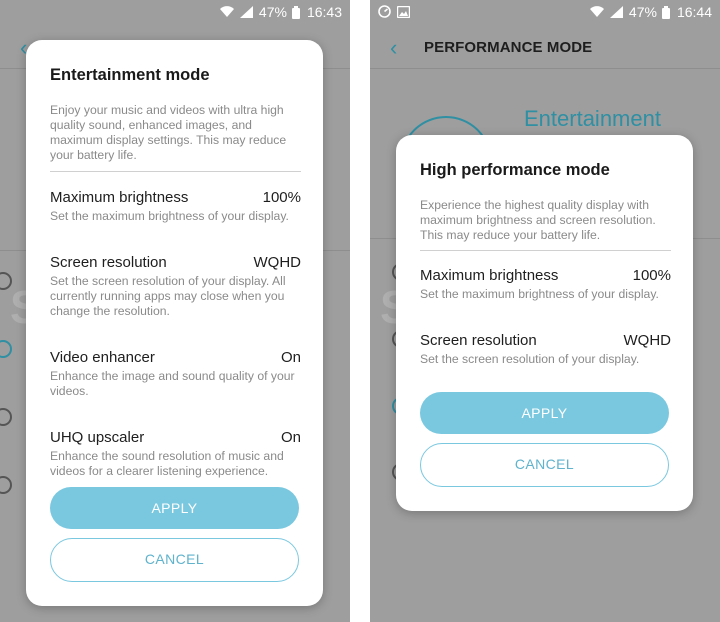 The width and height of the screenshot is (720, 622). Describe the element at coordinates (130, 75) in the screenshot. I see `dialog-title: Entertainment mode` at that location.